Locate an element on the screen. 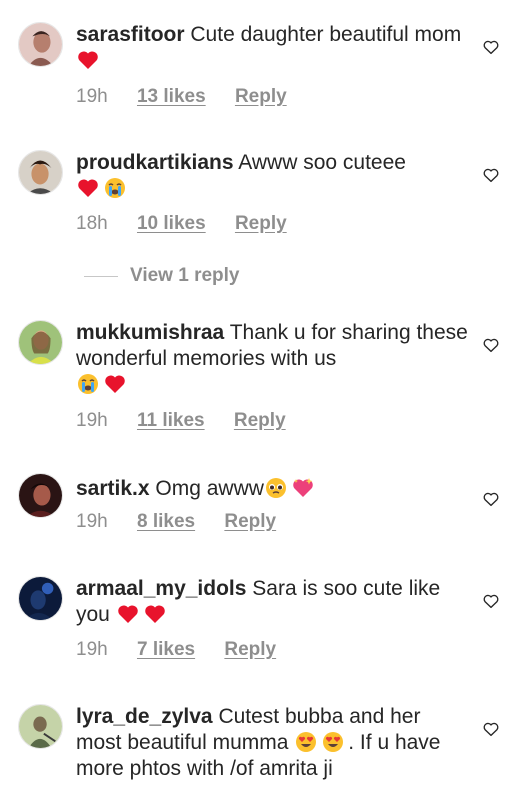 Image resolution: width=526 pixels, height=800 pixels. comment-username: sartik.x is located at coordinates (113, 488).